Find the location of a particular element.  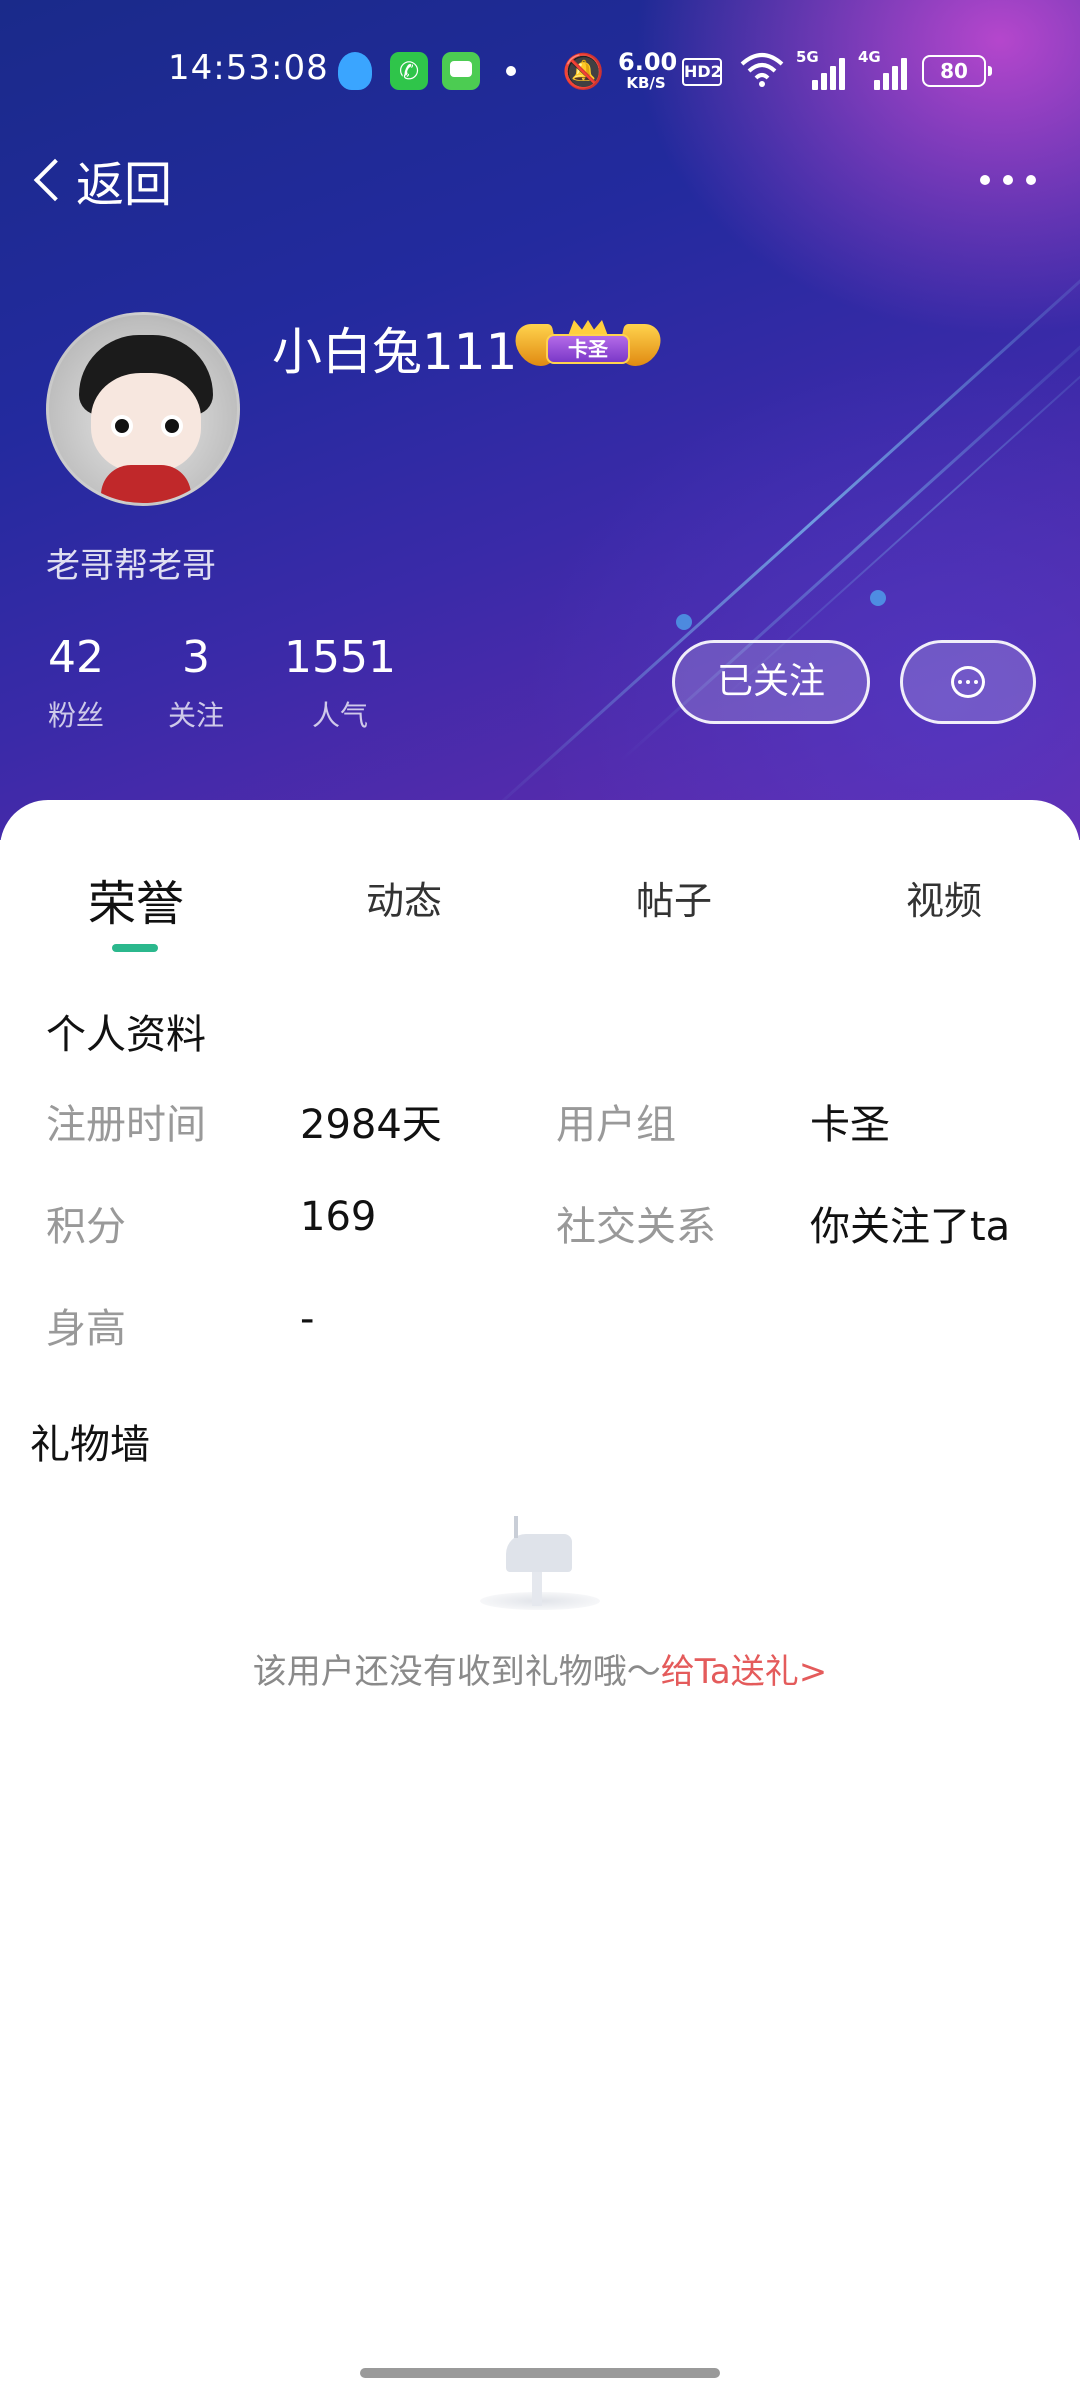

chat-bubble-icon is located at coordinates (968, 682).